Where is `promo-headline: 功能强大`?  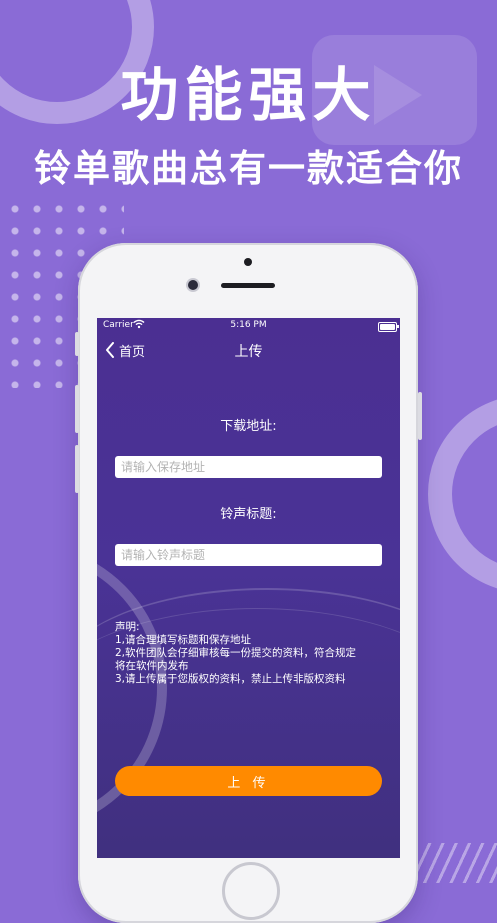
promo-headline: 功能强大 is located at coordinates (248, 95).